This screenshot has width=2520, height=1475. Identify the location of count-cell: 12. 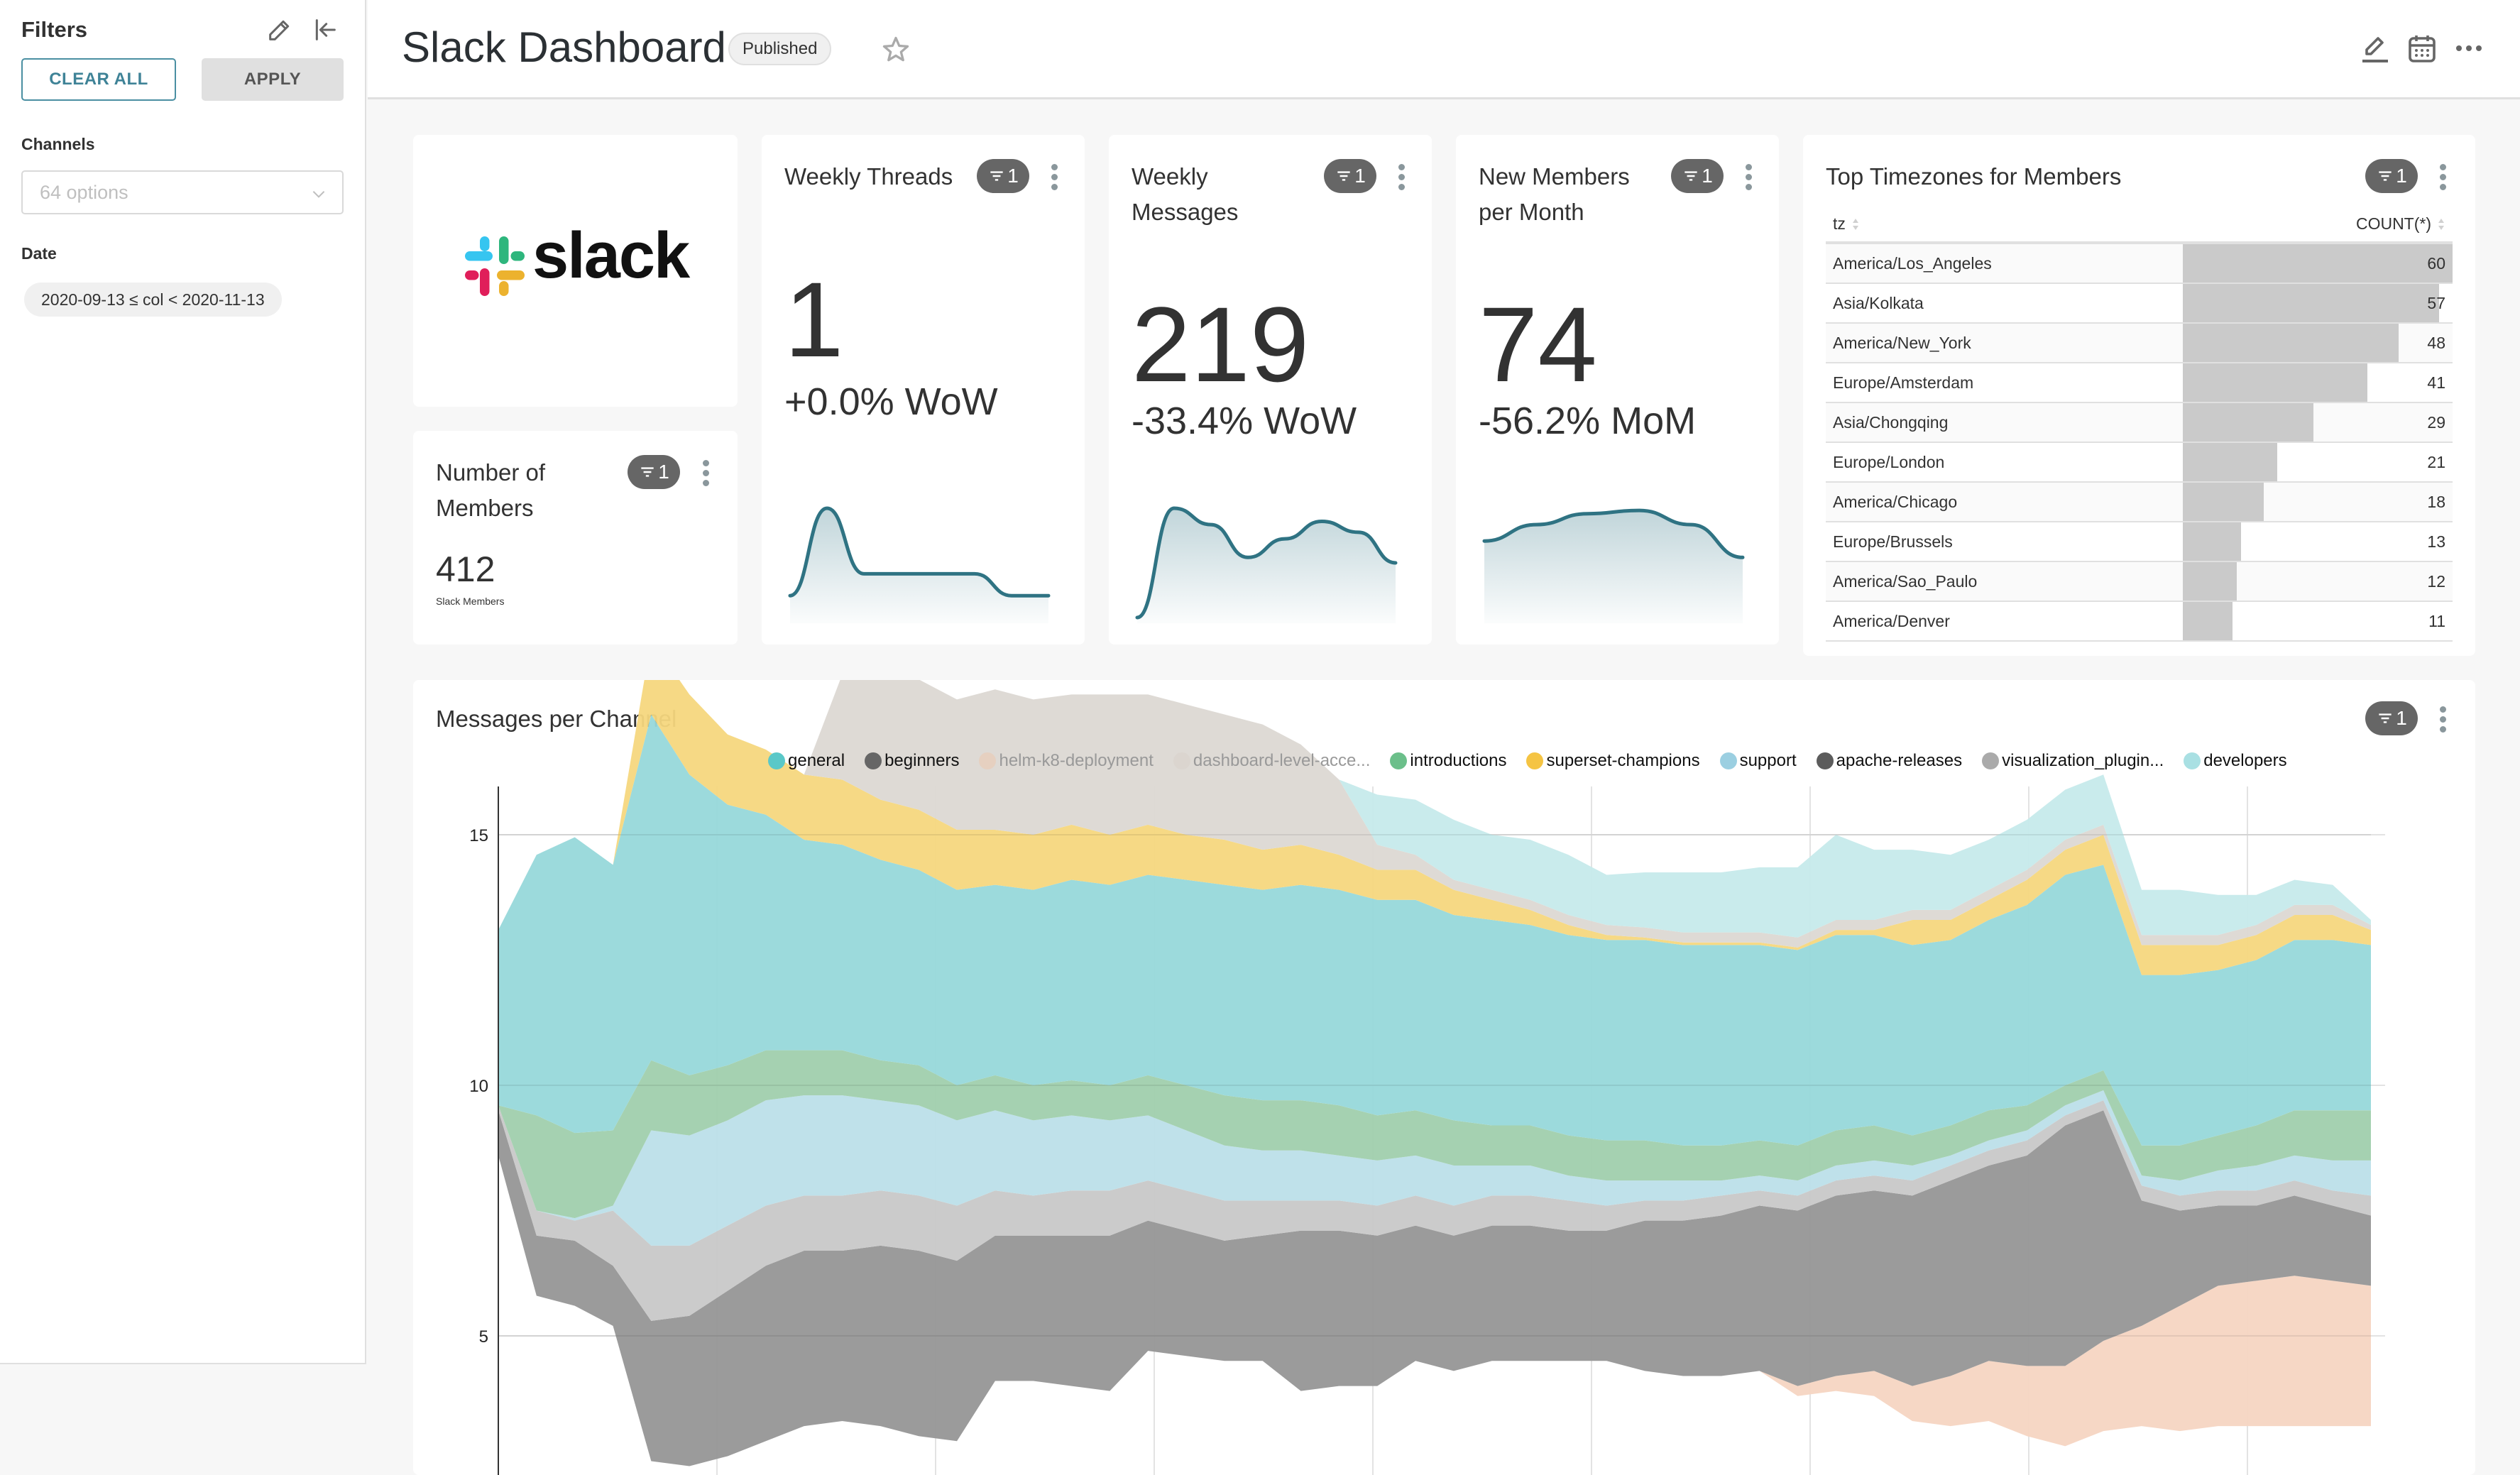
(2318, 581).